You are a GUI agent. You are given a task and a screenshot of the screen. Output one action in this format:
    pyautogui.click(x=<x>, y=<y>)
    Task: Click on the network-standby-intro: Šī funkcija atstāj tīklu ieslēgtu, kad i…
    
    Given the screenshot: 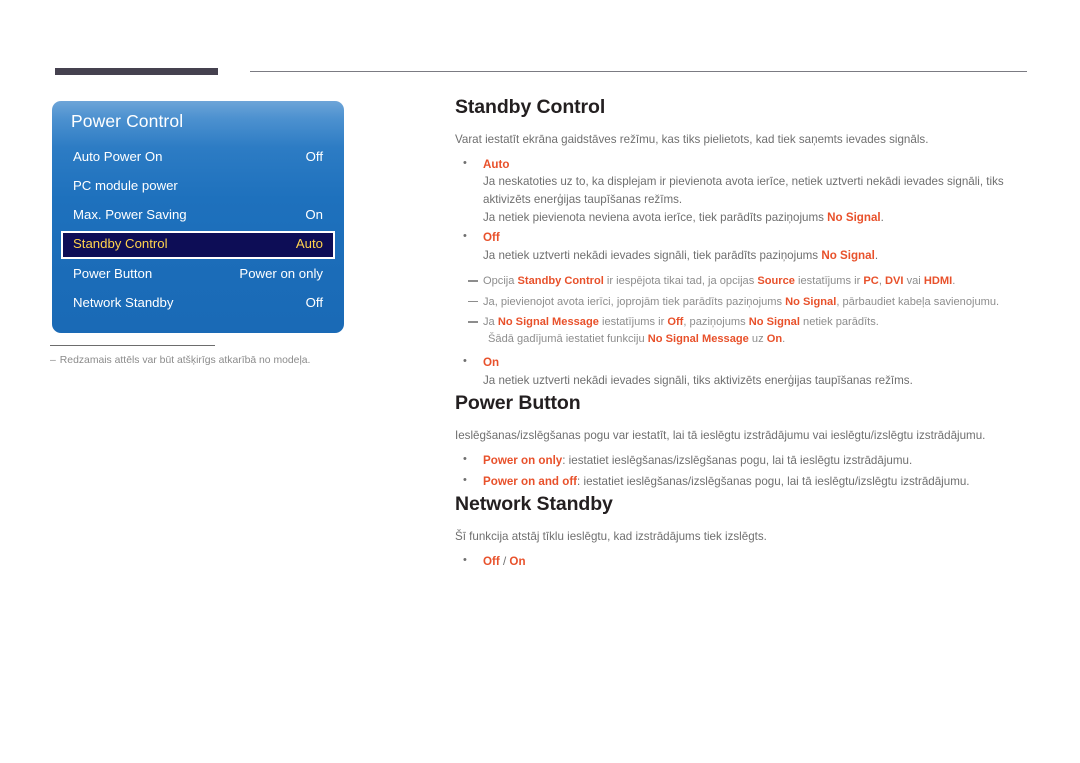 What is the action you would take?
    pyautogui.click(x=611, y=537)
    